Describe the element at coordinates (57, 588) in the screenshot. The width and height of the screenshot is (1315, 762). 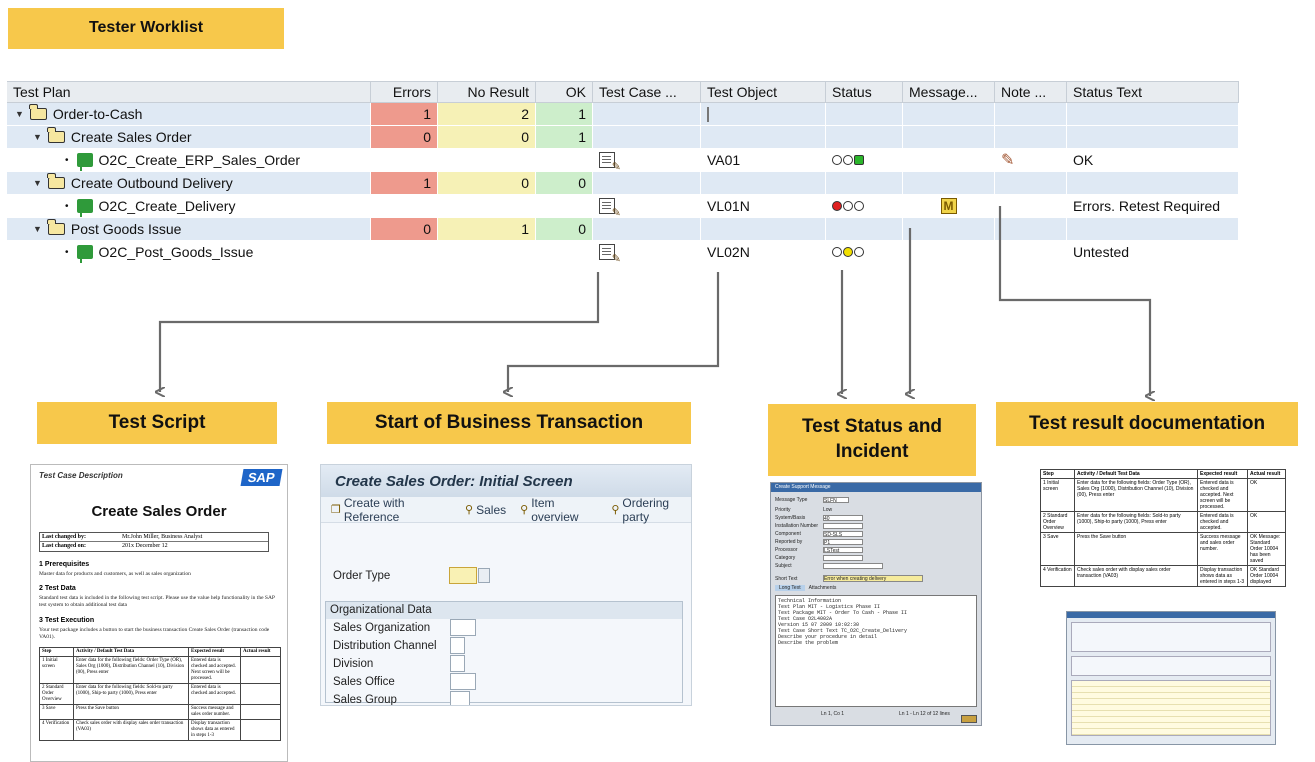
I see `section-heading: 2 Test Data` at that location.